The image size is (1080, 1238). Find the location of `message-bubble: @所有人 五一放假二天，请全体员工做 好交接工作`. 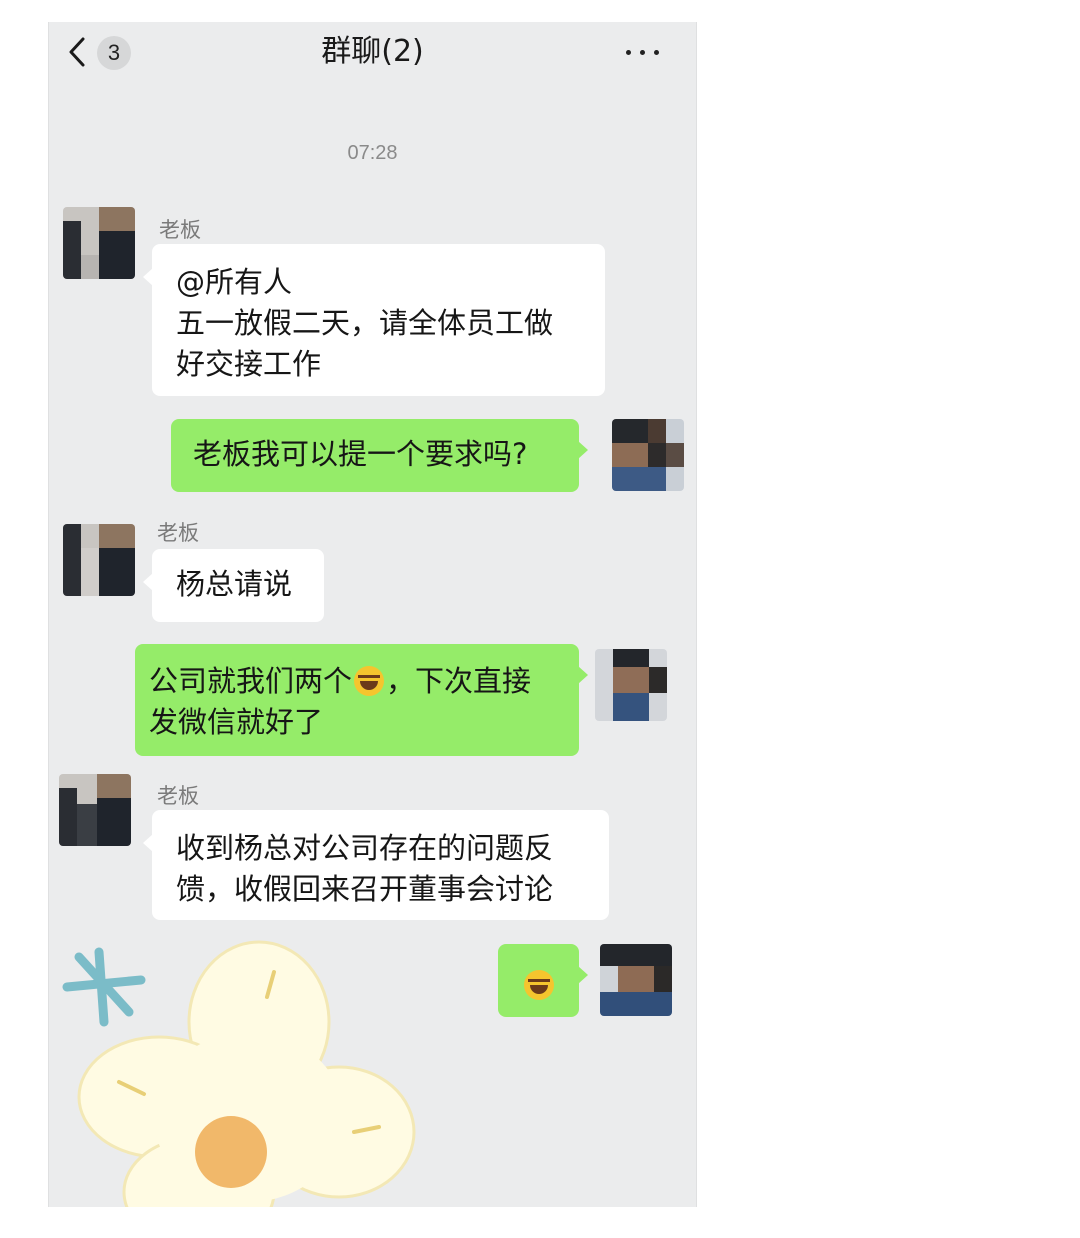

message-bubble: @所有人 五一放假二天，请全体员工做 好交接工作 is located at coordinates (374, 320).